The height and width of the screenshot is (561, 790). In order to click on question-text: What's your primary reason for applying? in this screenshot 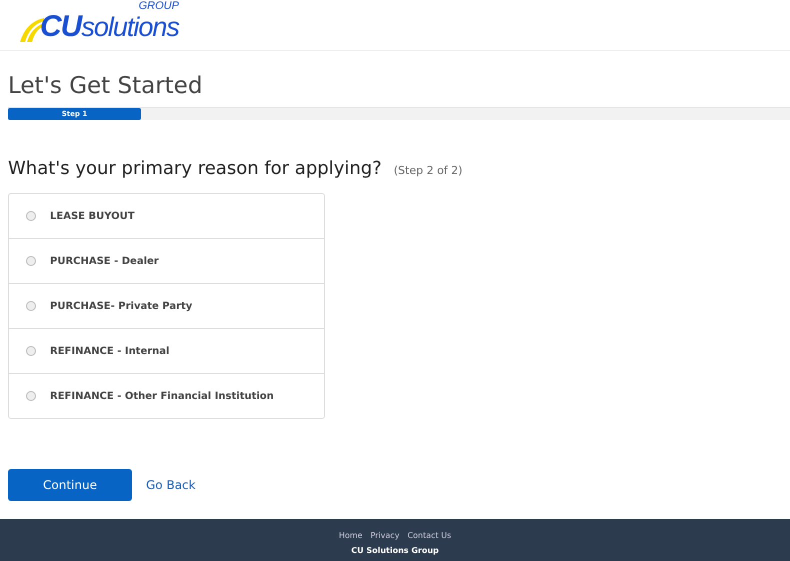, I will do `click(195, 168)`.